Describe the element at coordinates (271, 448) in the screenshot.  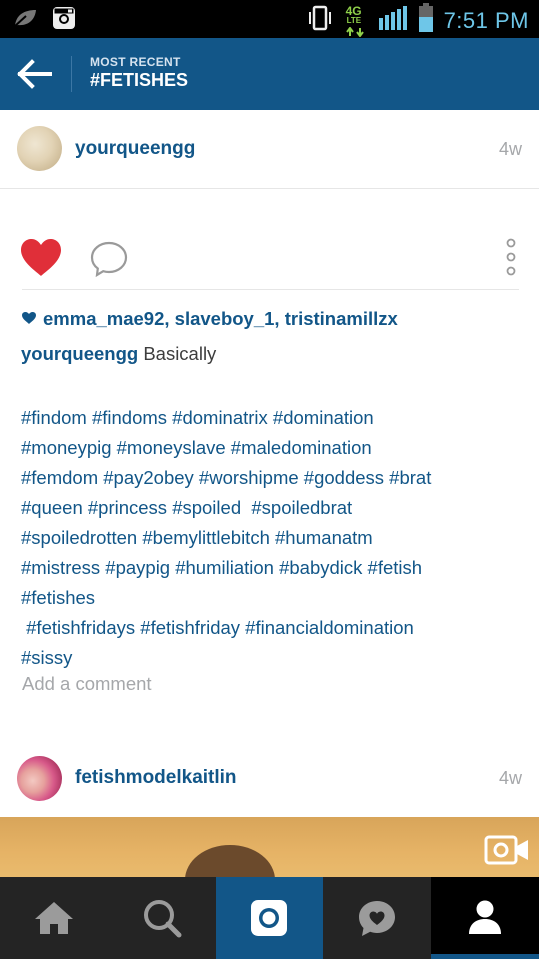
I see `hashtag-line: #moneypig #moneyslave #maledomination` at that location.